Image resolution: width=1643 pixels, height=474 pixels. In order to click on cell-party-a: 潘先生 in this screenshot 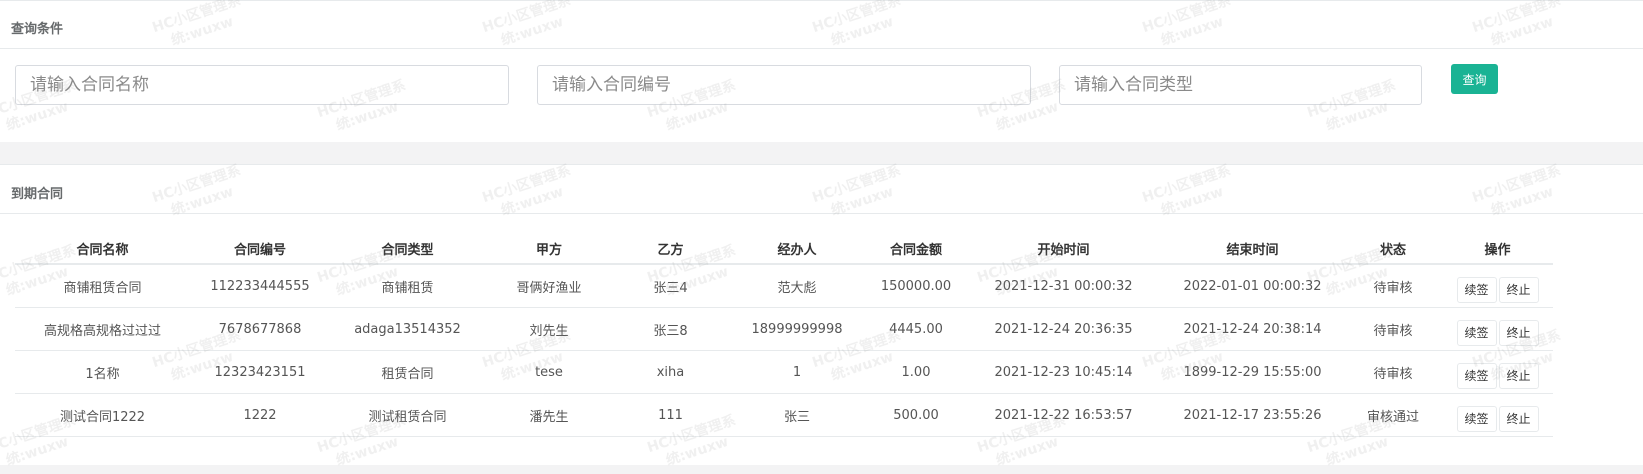, I will do `click(549, 415)`.